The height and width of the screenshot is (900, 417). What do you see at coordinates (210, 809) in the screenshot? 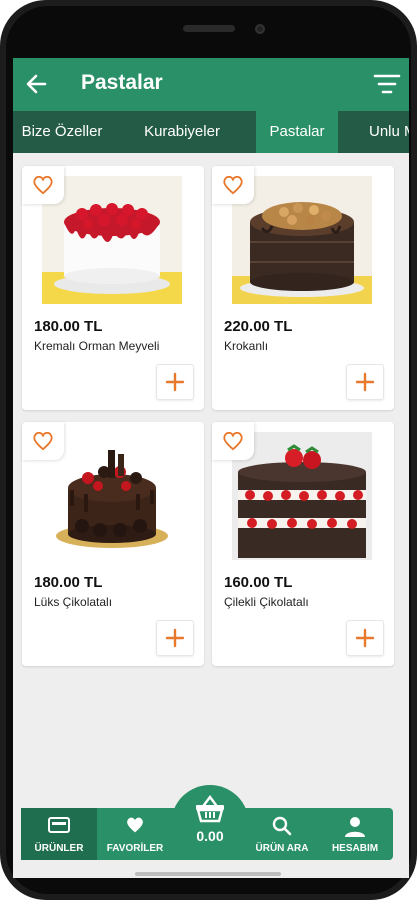
I see `basket-icon` at bounding box center [210, 809].